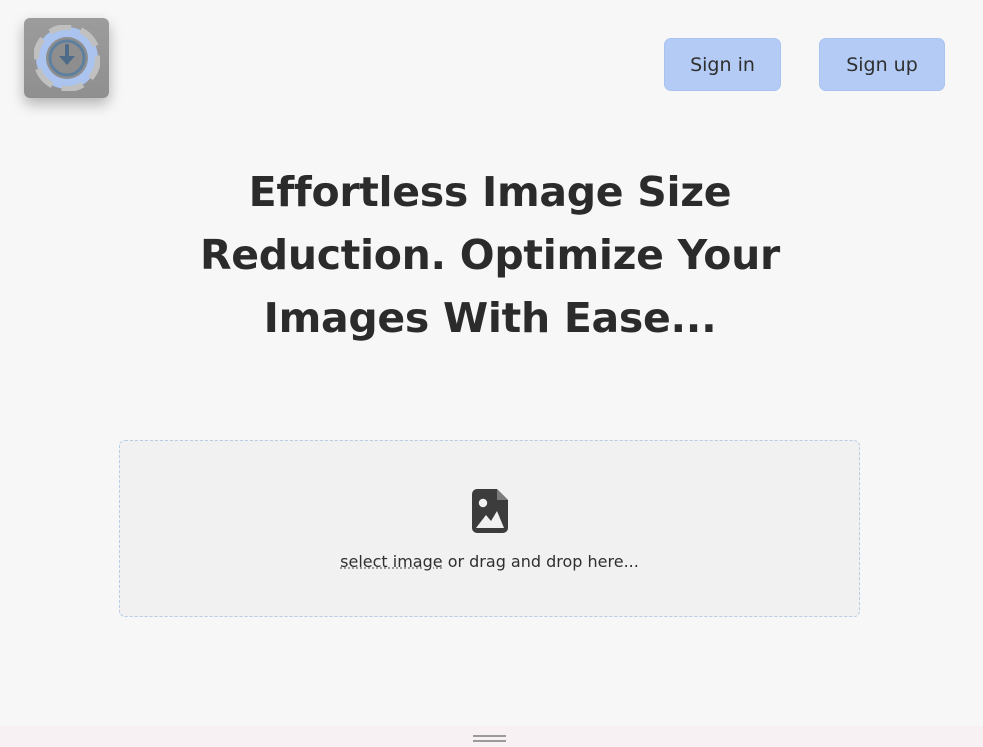 The height and width of the screenshot is (747, 983). What do you see at coordinates (722, 64) in the screenshot?
I see `sign-in-button: Sign in` at bounding box center [722, 64].